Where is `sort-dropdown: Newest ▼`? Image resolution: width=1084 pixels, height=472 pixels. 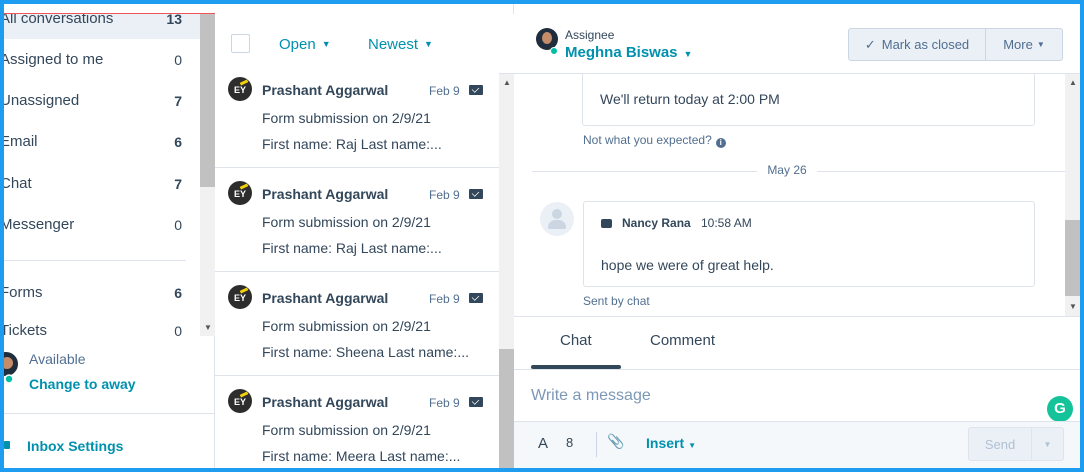
sort-dropdown: Newest ▼ is located at coordinates (400, 44).